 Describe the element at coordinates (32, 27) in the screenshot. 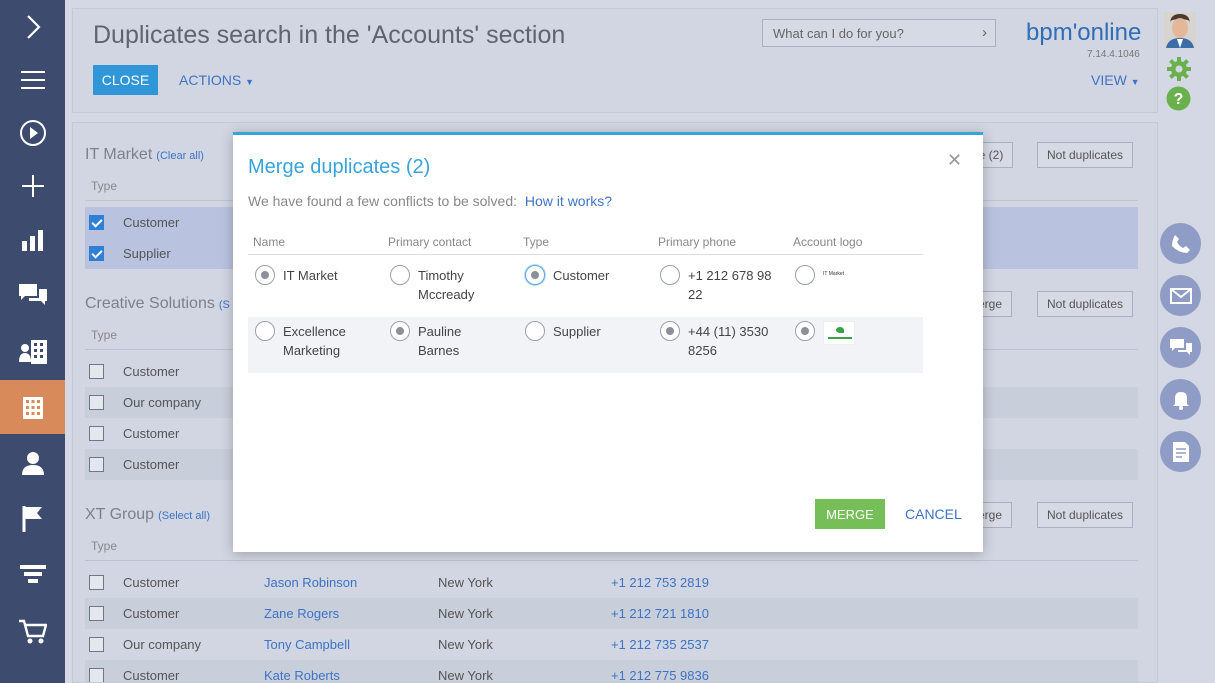

I see `chevron-right-icon` at that location.